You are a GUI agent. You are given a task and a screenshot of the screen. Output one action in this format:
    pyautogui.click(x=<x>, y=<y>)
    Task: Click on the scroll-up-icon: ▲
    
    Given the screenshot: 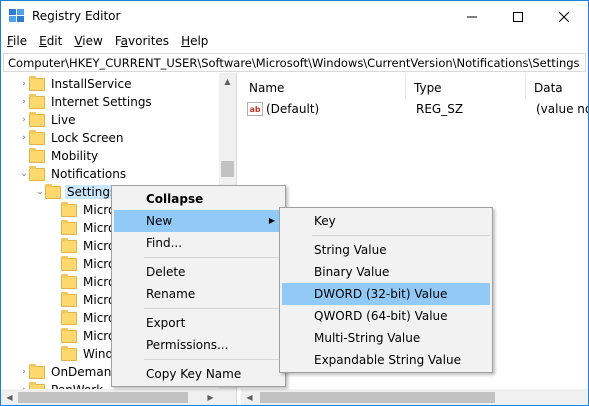 What is the action you would take?
    pyautogui.click(x=227, y=81)
    